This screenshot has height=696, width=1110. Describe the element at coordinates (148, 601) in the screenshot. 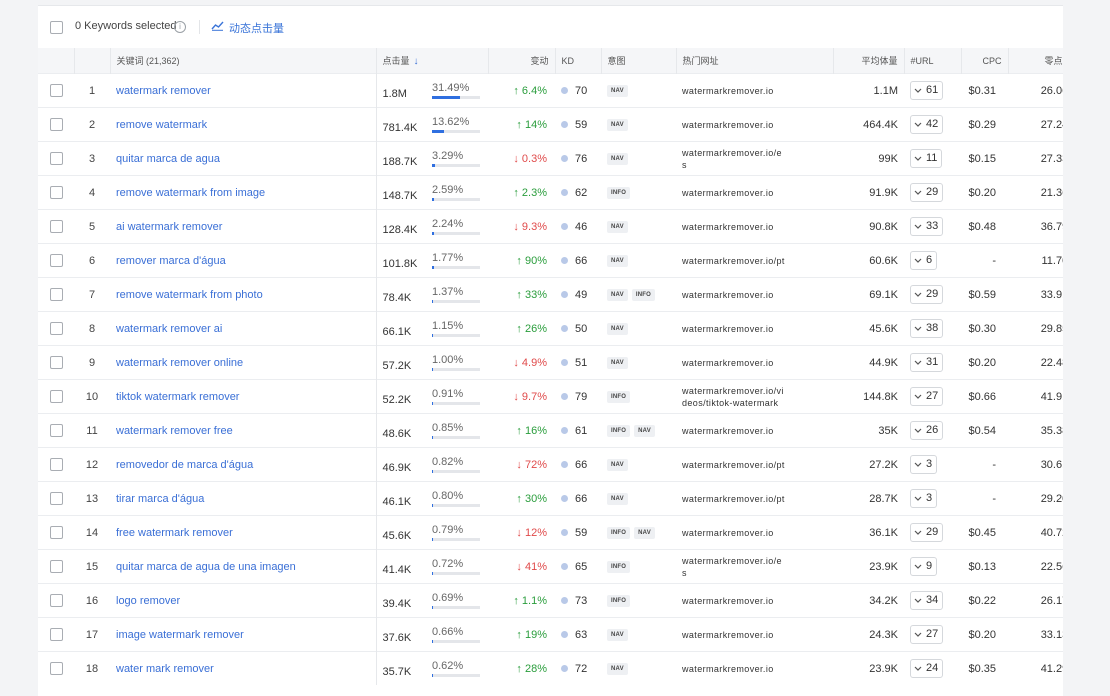

I see `keyword-link: logo remover` at that location.